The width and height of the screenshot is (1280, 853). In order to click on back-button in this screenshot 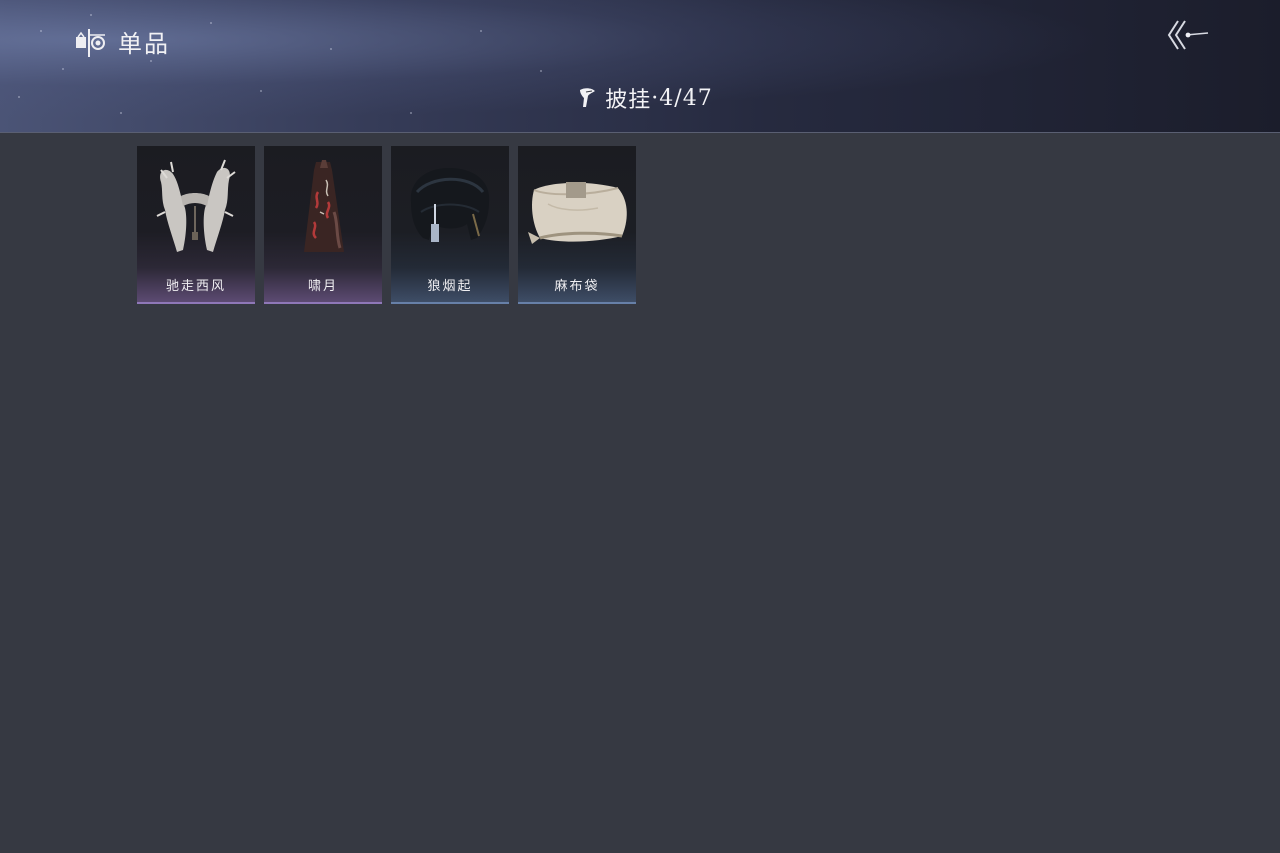, I will do `click(1188, 35)`.